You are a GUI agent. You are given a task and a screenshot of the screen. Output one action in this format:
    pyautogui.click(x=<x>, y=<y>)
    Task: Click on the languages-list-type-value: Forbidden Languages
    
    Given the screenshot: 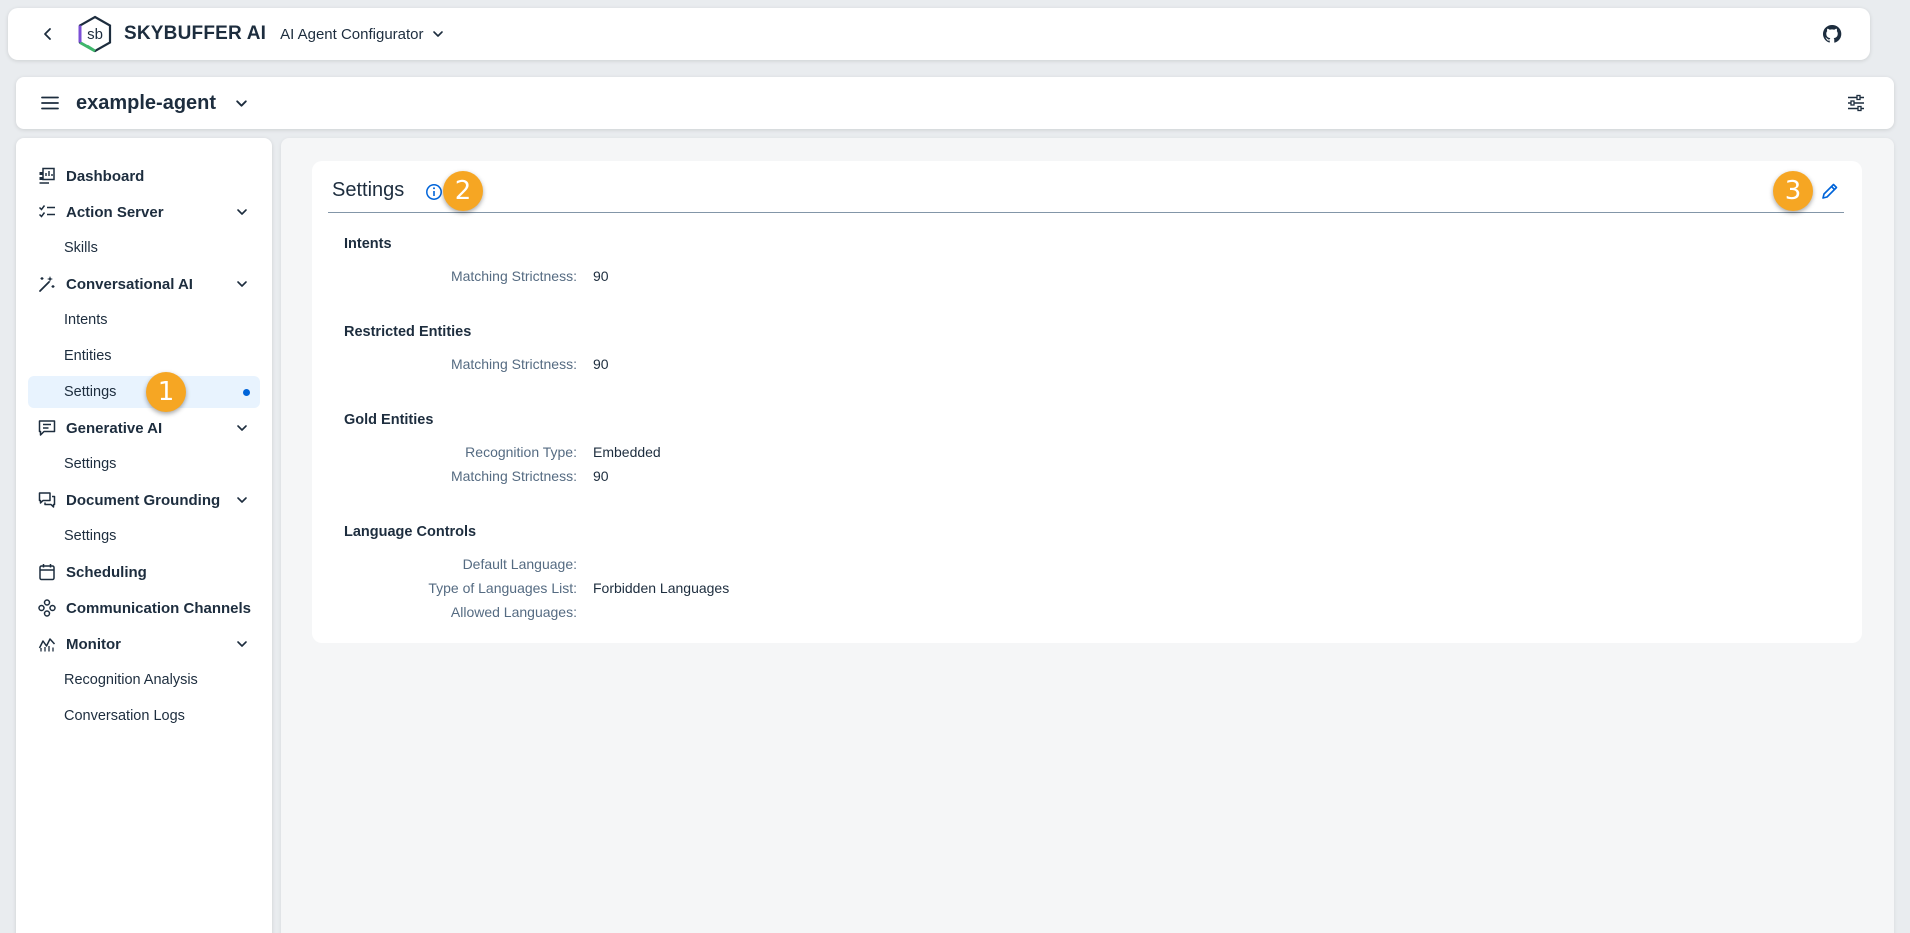 What is the action you would take?
    pyautogui.click(x=661, y=588)
    